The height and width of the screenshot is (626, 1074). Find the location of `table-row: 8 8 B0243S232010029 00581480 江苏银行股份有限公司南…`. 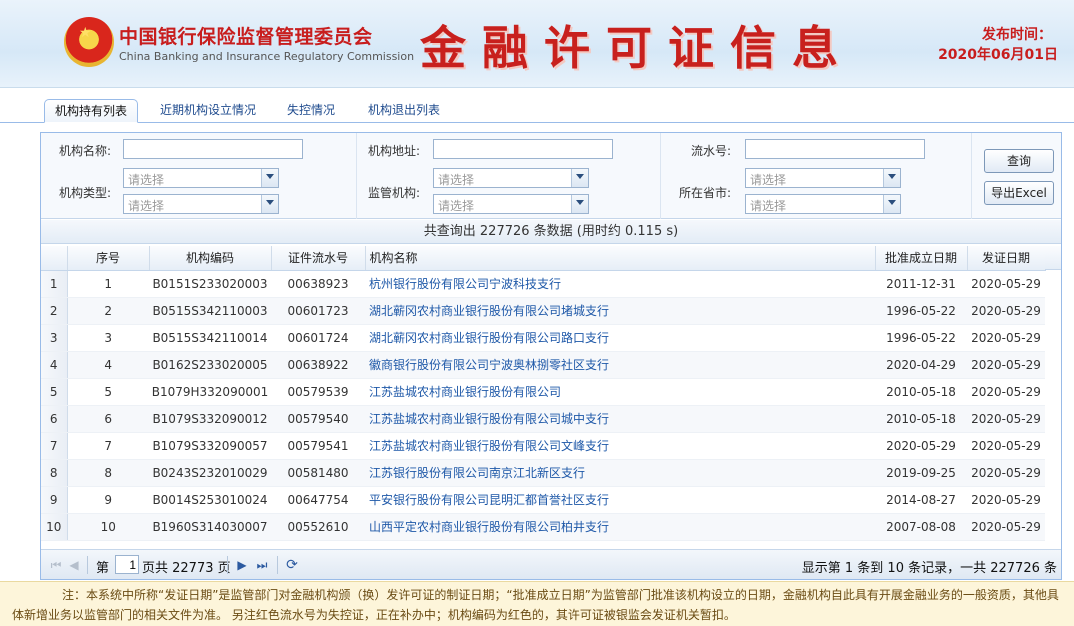

table-row: 8 8 B0243S232010029 00581480 江苏银行股份有限公司南… is located at coordinates (543, 473).